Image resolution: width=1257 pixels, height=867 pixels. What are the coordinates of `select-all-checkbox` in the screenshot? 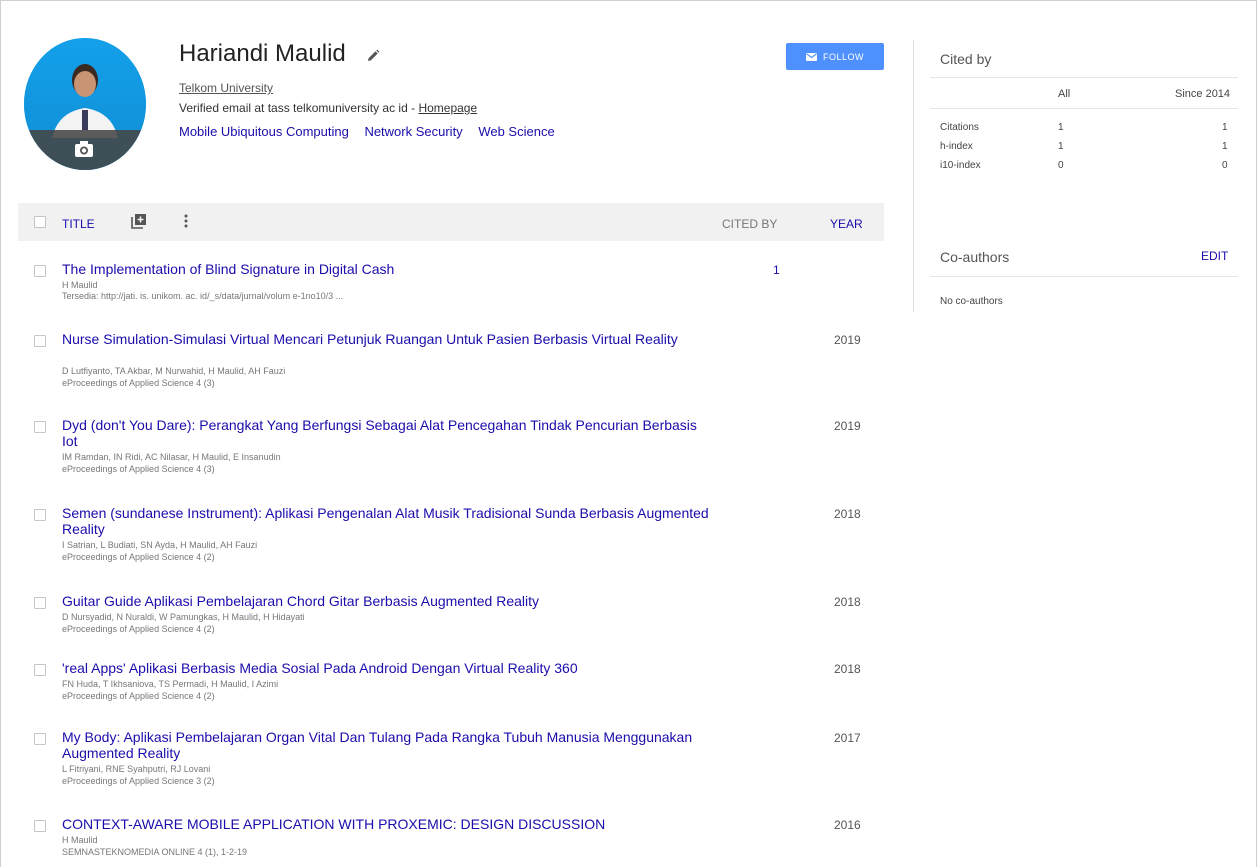 It's located at (40, 222).